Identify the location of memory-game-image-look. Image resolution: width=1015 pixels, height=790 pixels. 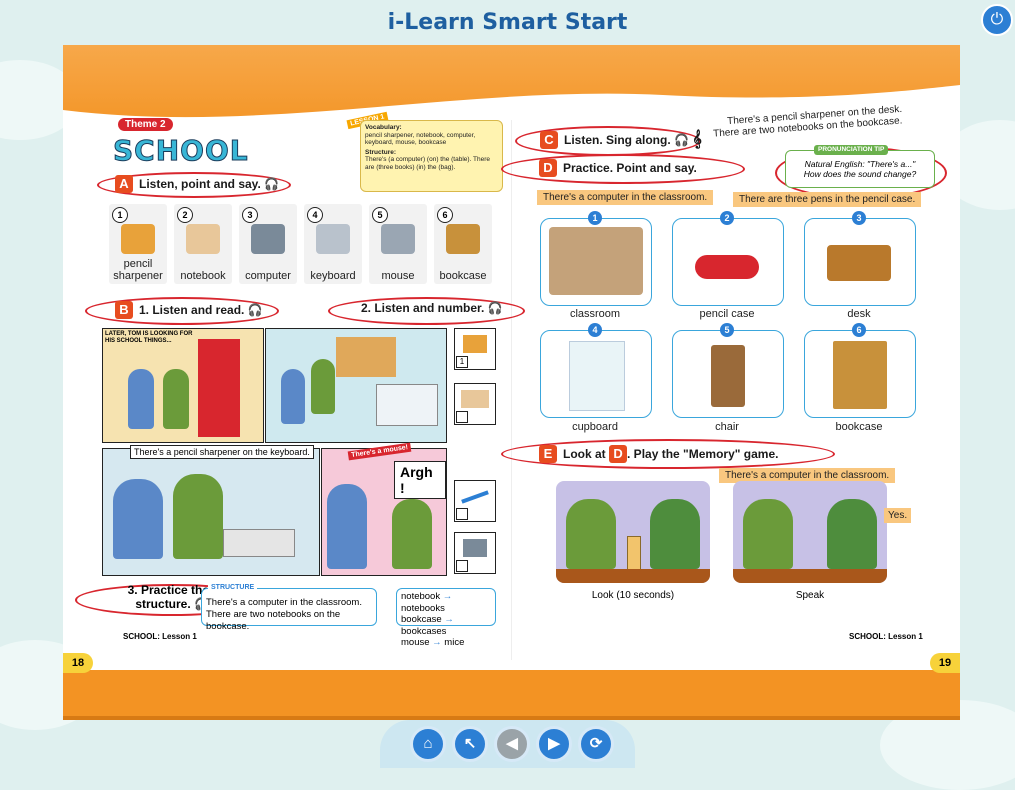
(633, 532).